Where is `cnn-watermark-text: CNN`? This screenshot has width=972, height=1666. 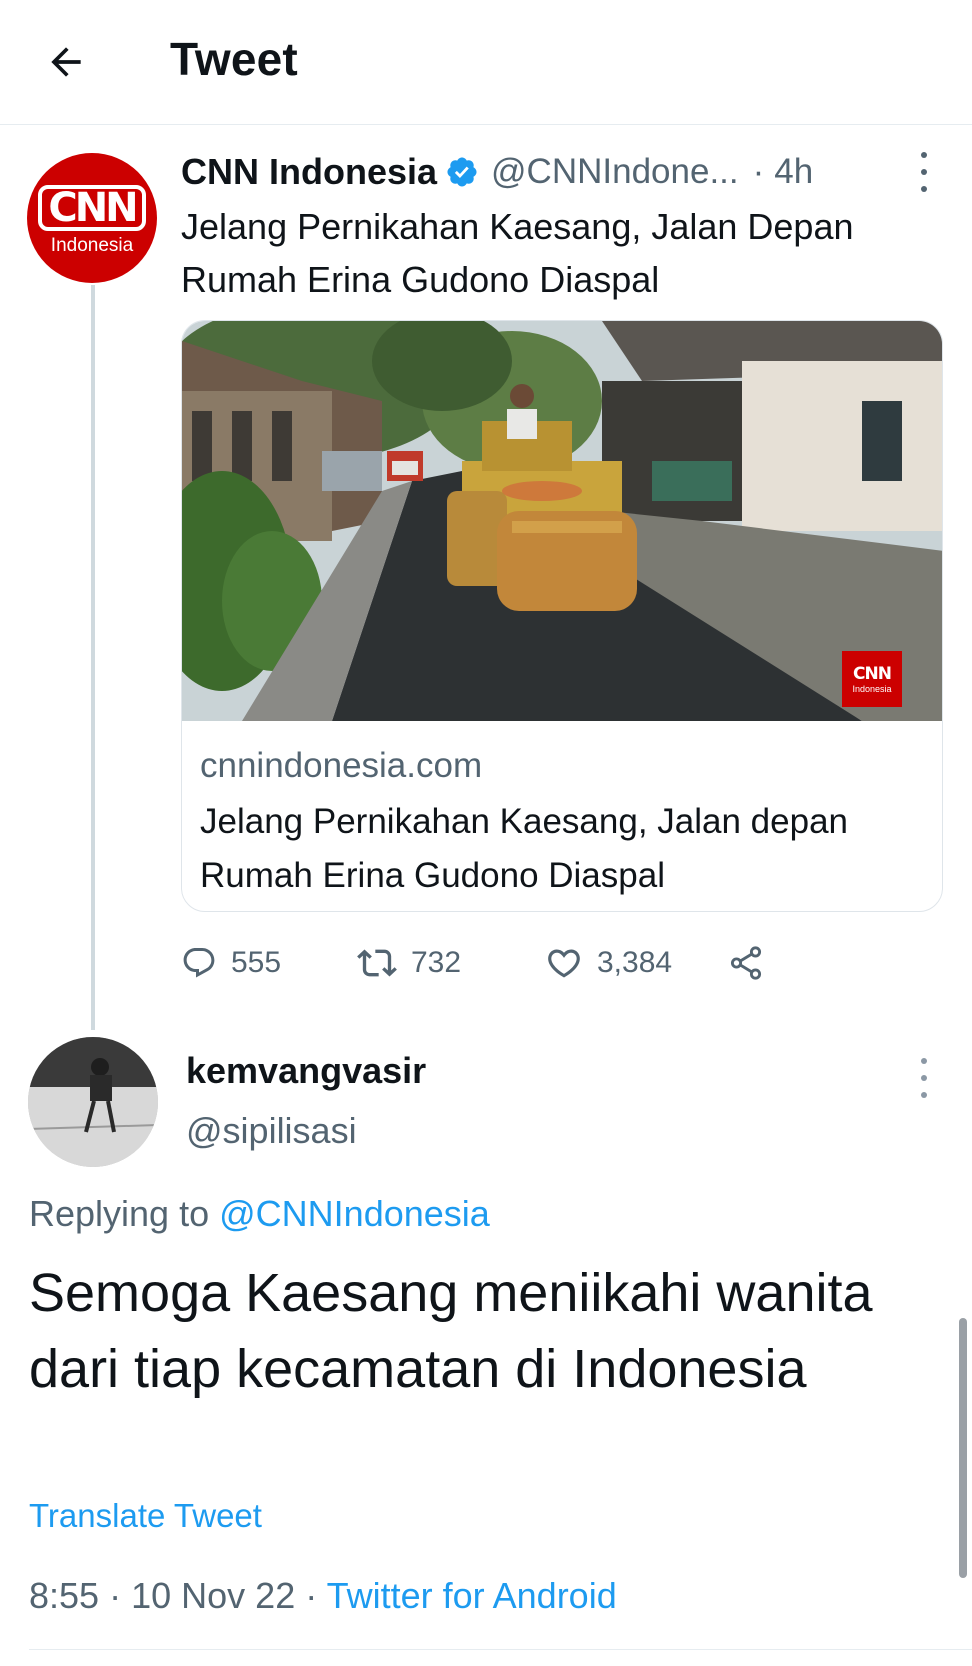 cnn-watermark-text: CNN is located at coordinates (872, 674).